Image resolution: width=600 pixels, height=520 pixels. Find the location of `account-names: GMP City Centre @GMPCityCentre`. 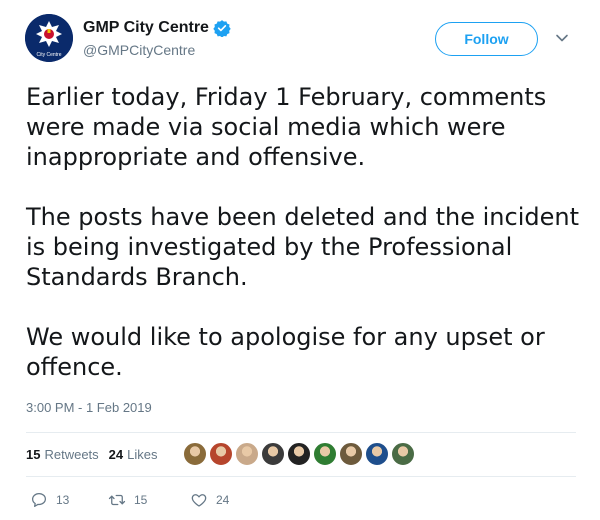

account-names: GMP City Centre @GMPCityCentre is located at coordinates (157, 37).